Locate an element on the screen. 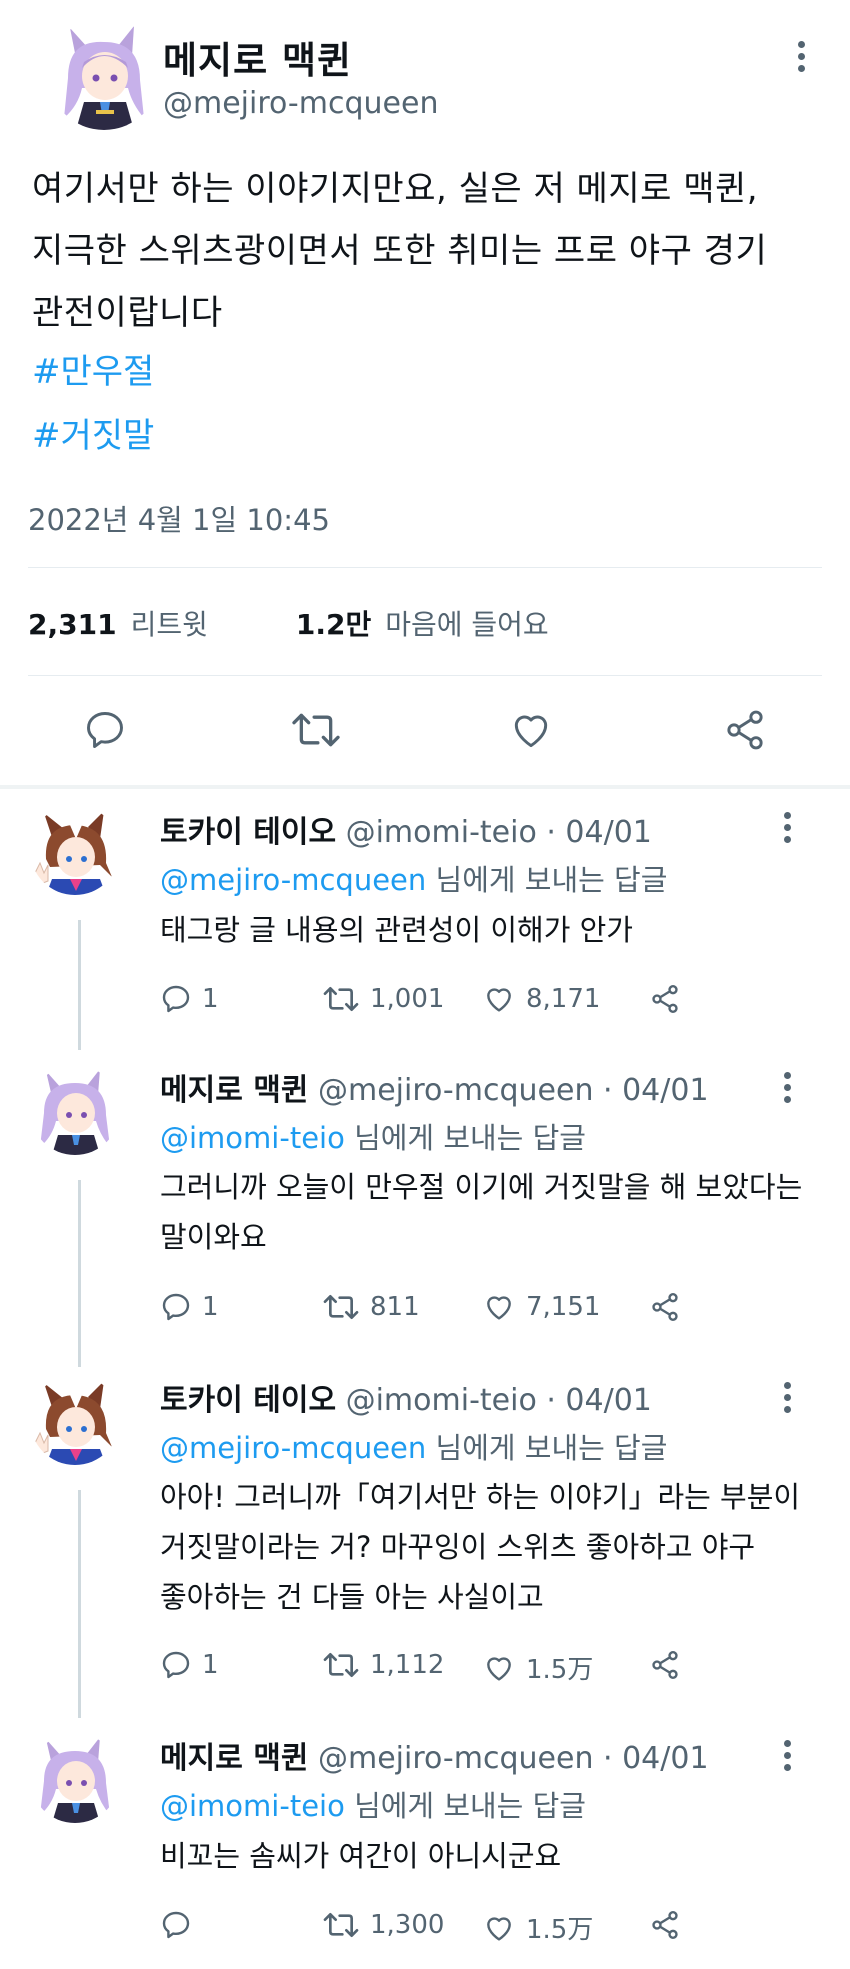 The image size is (850, 1969). reply-text-line: 비꼬는 솜씨가 여간이 아니시군요 is located at coordinates (361, 1856).